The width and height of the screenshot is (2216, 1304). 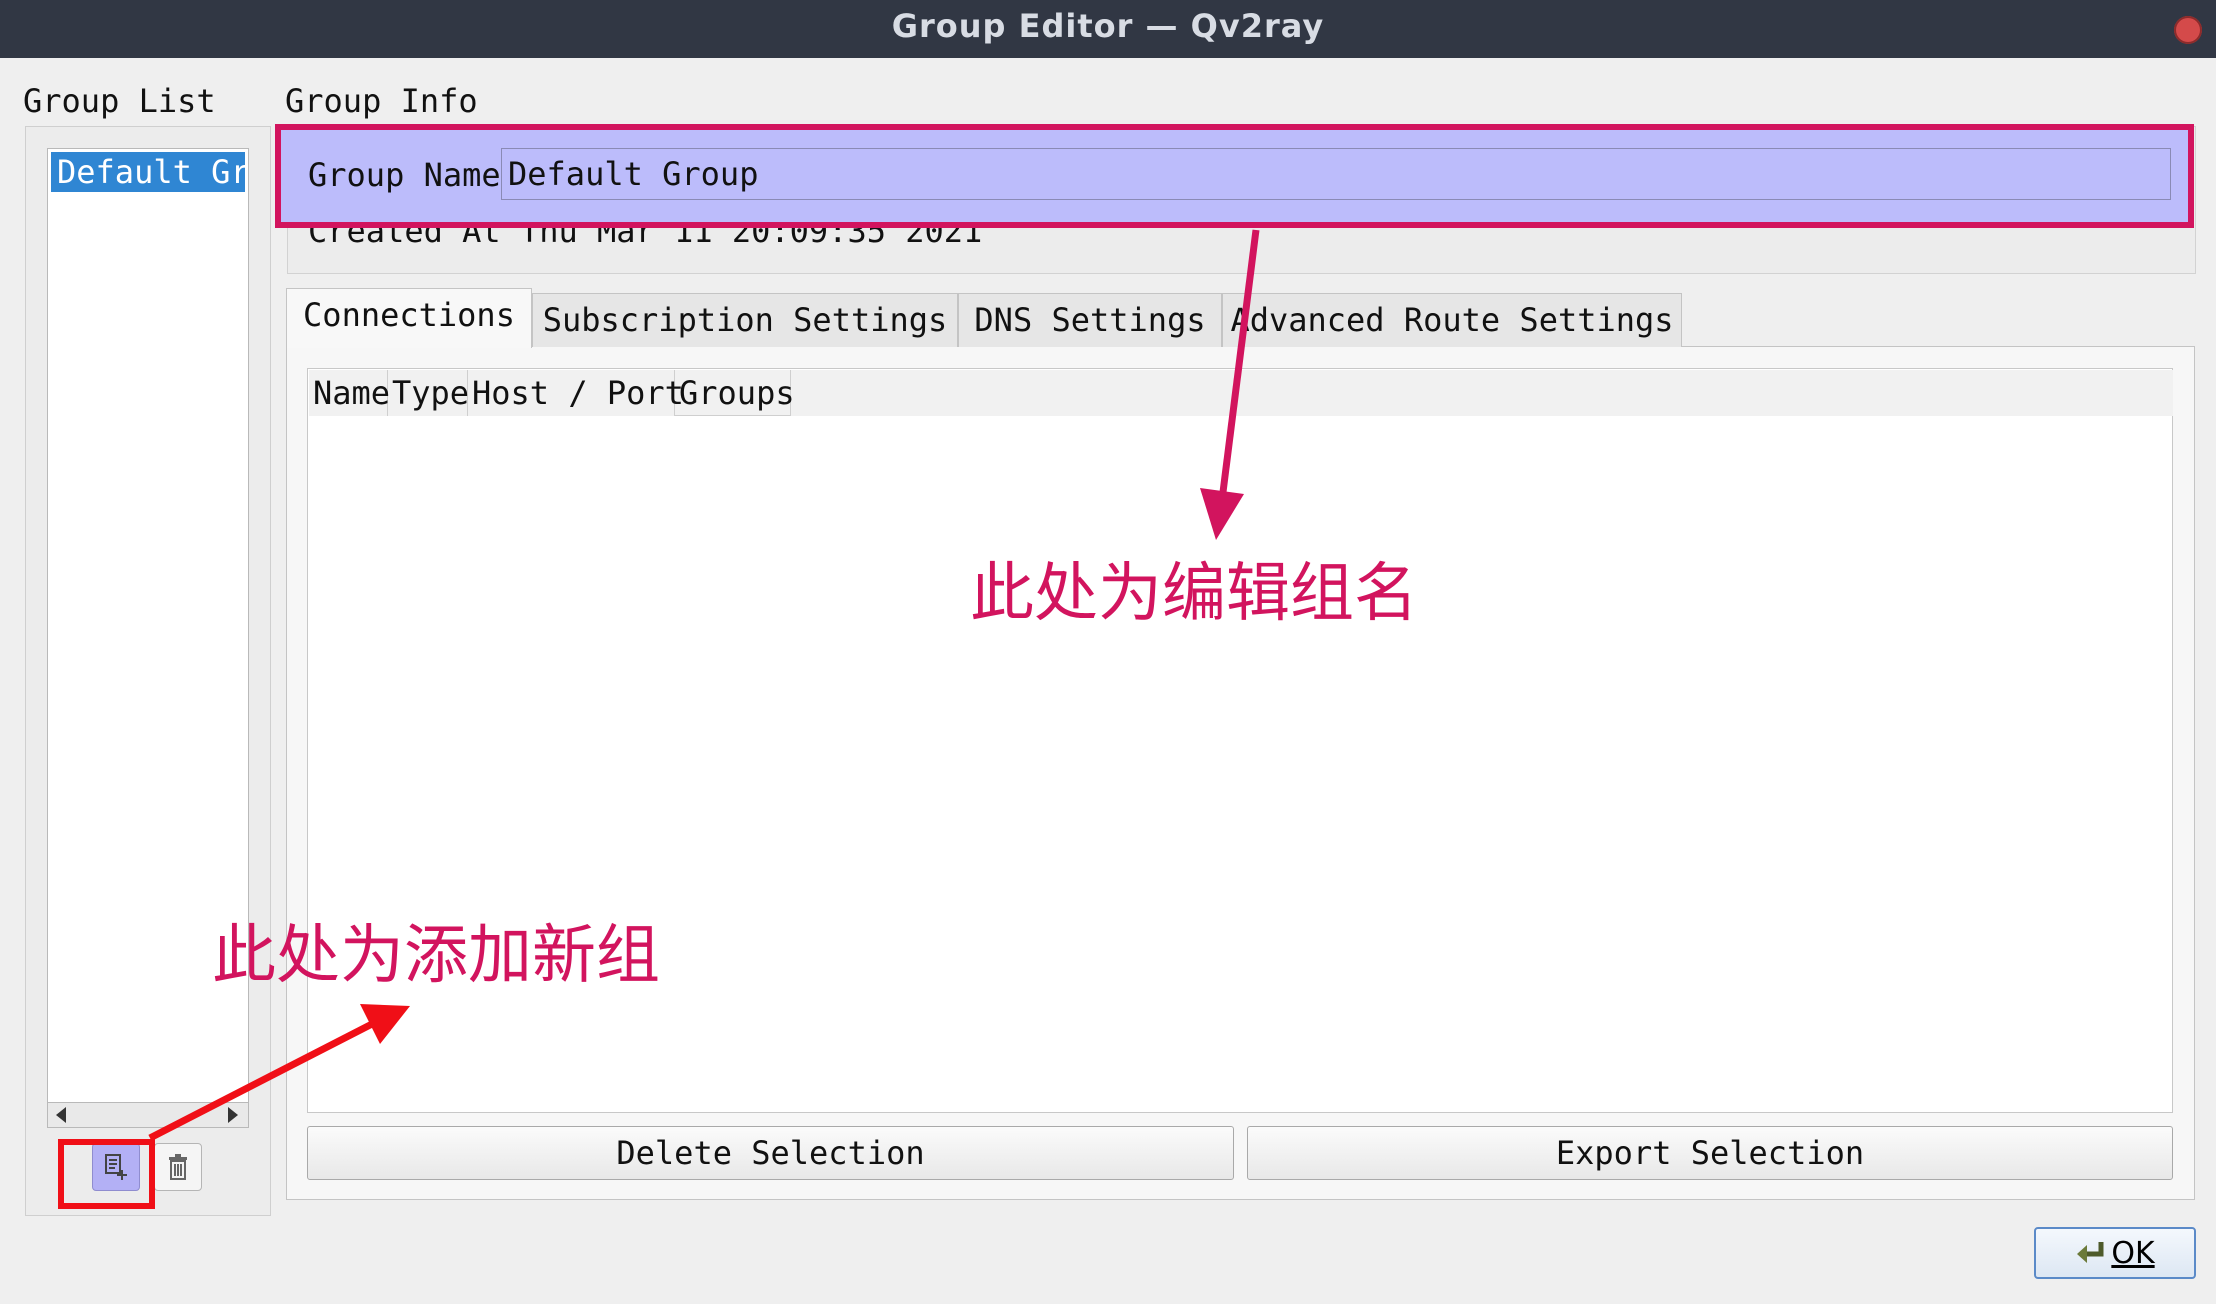 I want to click on column-header-host-port: Host / Port, so click(x=576, y=393).